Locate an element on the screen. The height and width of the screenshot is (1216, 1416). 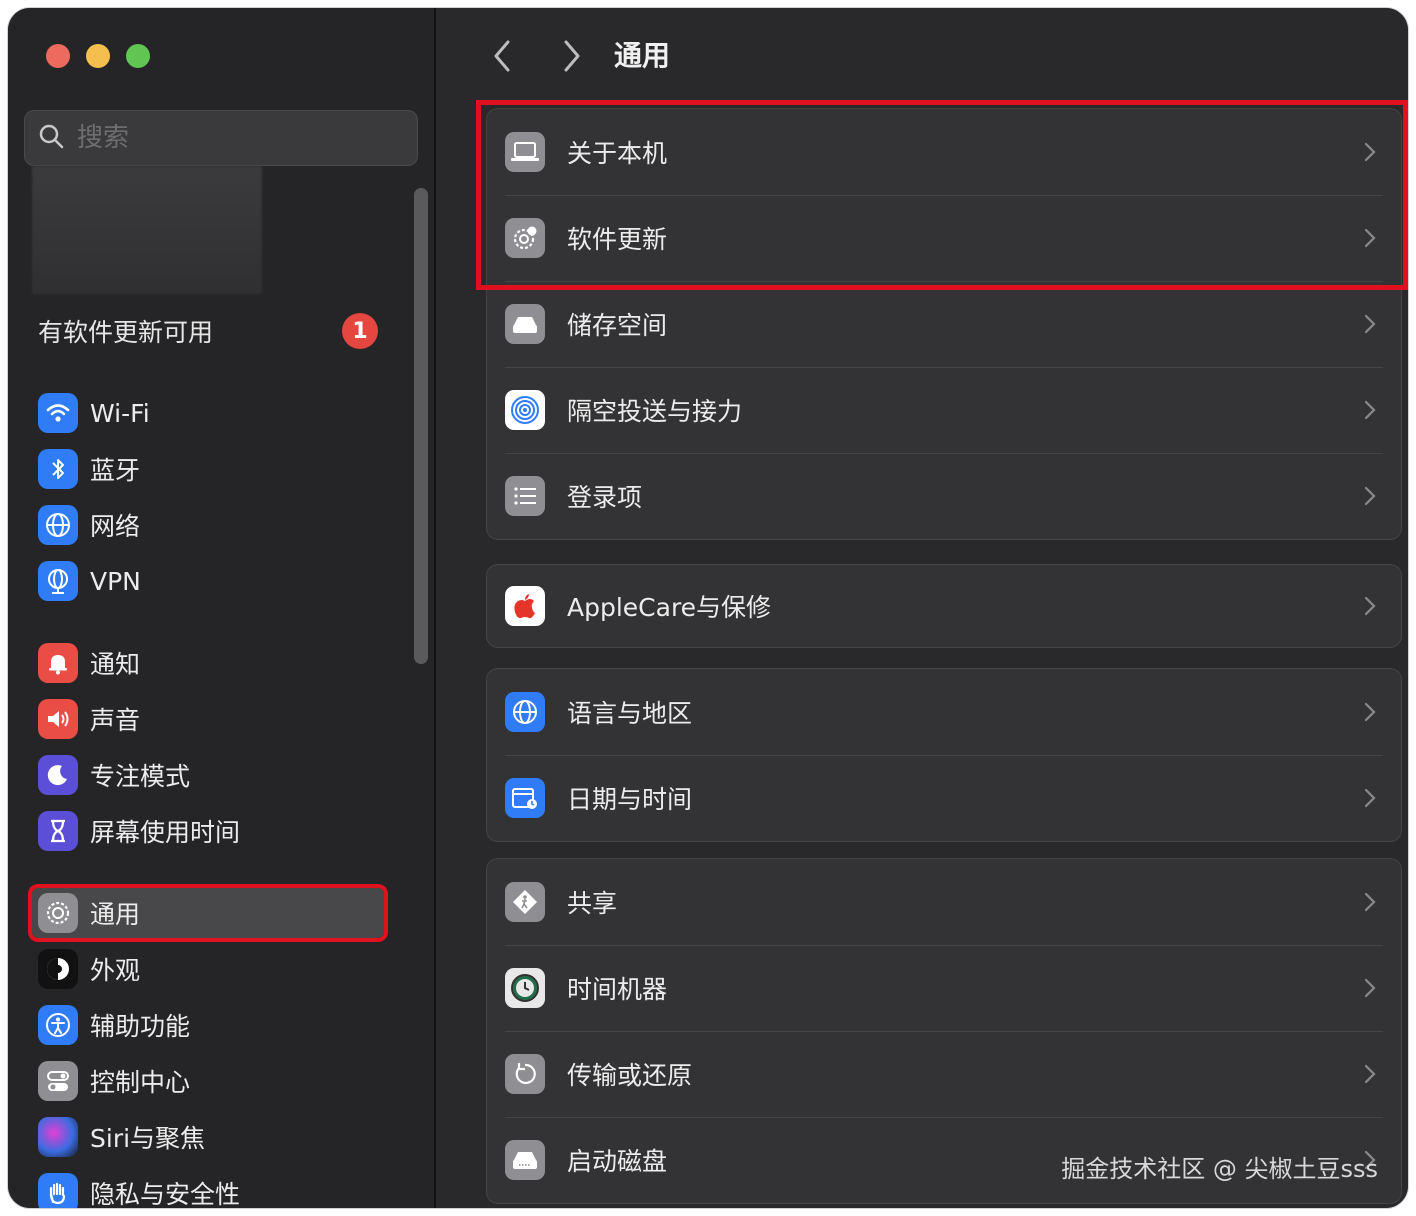
list-icon is located at coordinates (525, 496).